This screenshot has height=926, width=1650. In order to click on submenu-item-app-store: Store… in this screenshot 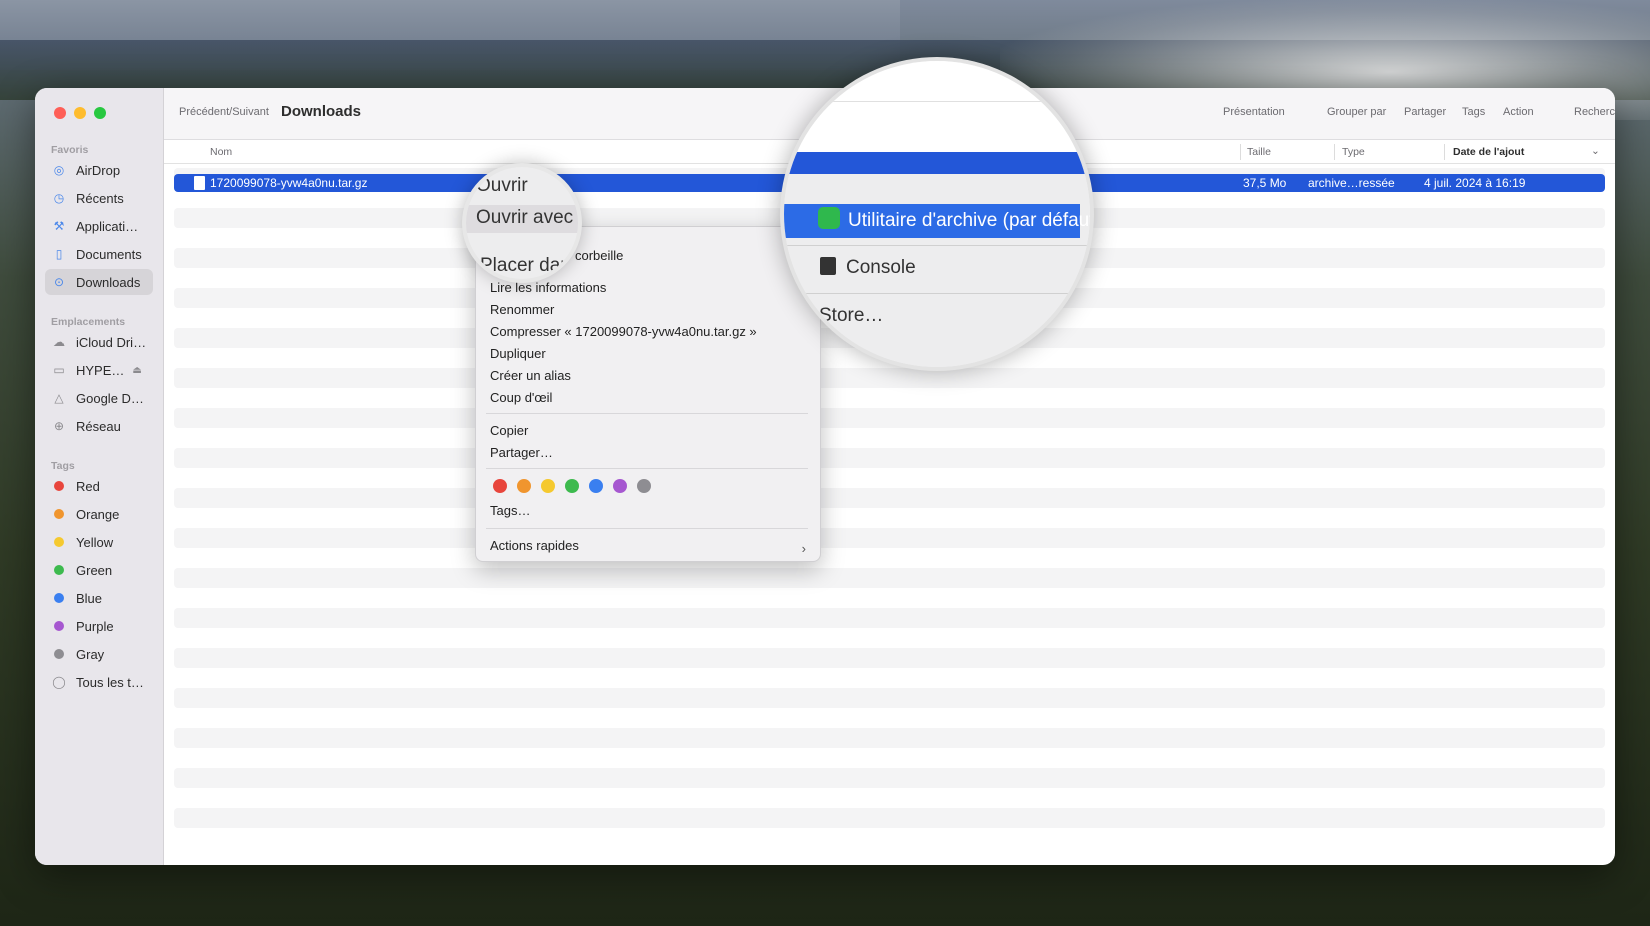, I will do `click(851, 316)`.